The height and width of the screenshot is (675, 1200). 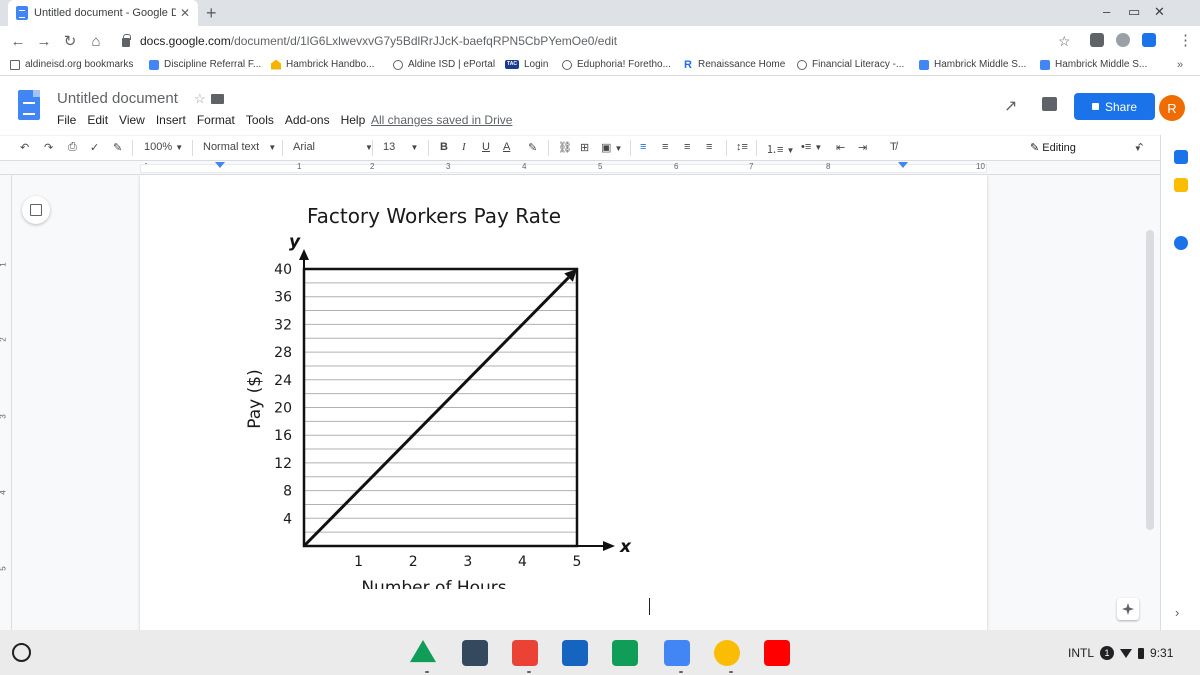 What do you see at coordinates (1180, 65) in the screenshot?
I see `bookmarks-overflow-button: »` at bounding box center [1180, 65].